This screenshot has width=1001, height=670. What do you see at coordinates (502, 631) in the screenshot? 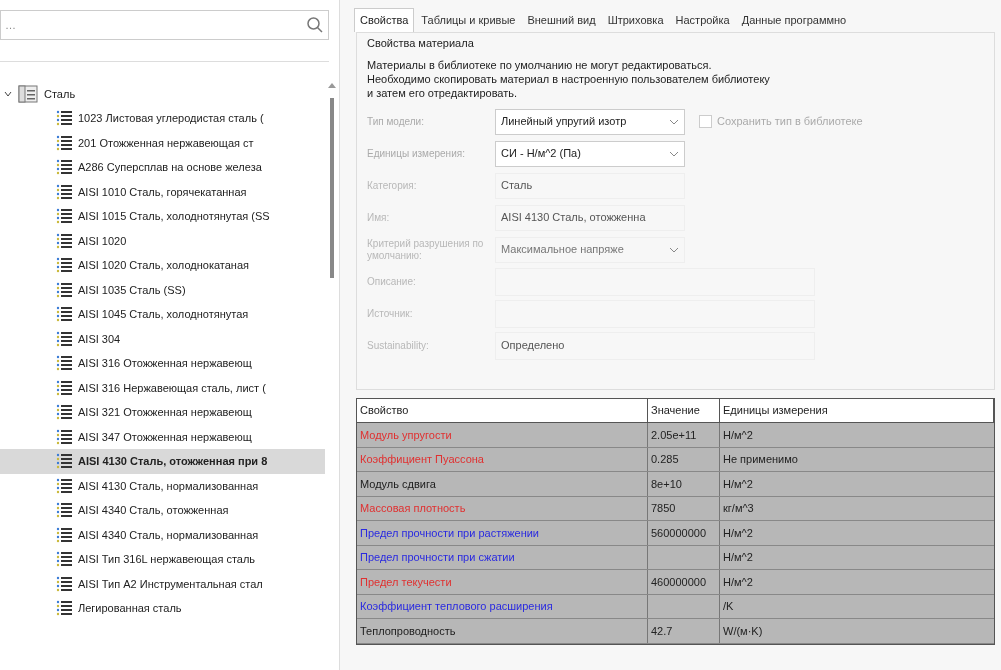
I see `table-cell: Теплопроводность` at bounding box center [502, 631].